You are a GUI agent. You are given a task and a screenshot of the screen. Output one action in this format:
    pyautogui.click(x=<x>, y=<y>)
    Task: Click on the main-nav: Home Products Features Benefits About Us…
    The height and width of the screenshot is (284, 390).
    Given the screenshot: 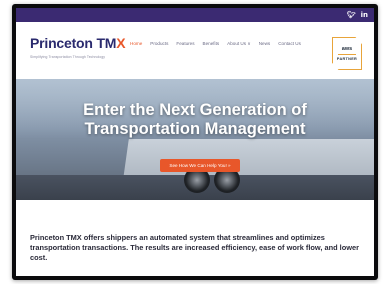 What is the action you would take?
    pyautogui.click(x=215, y=44)
    